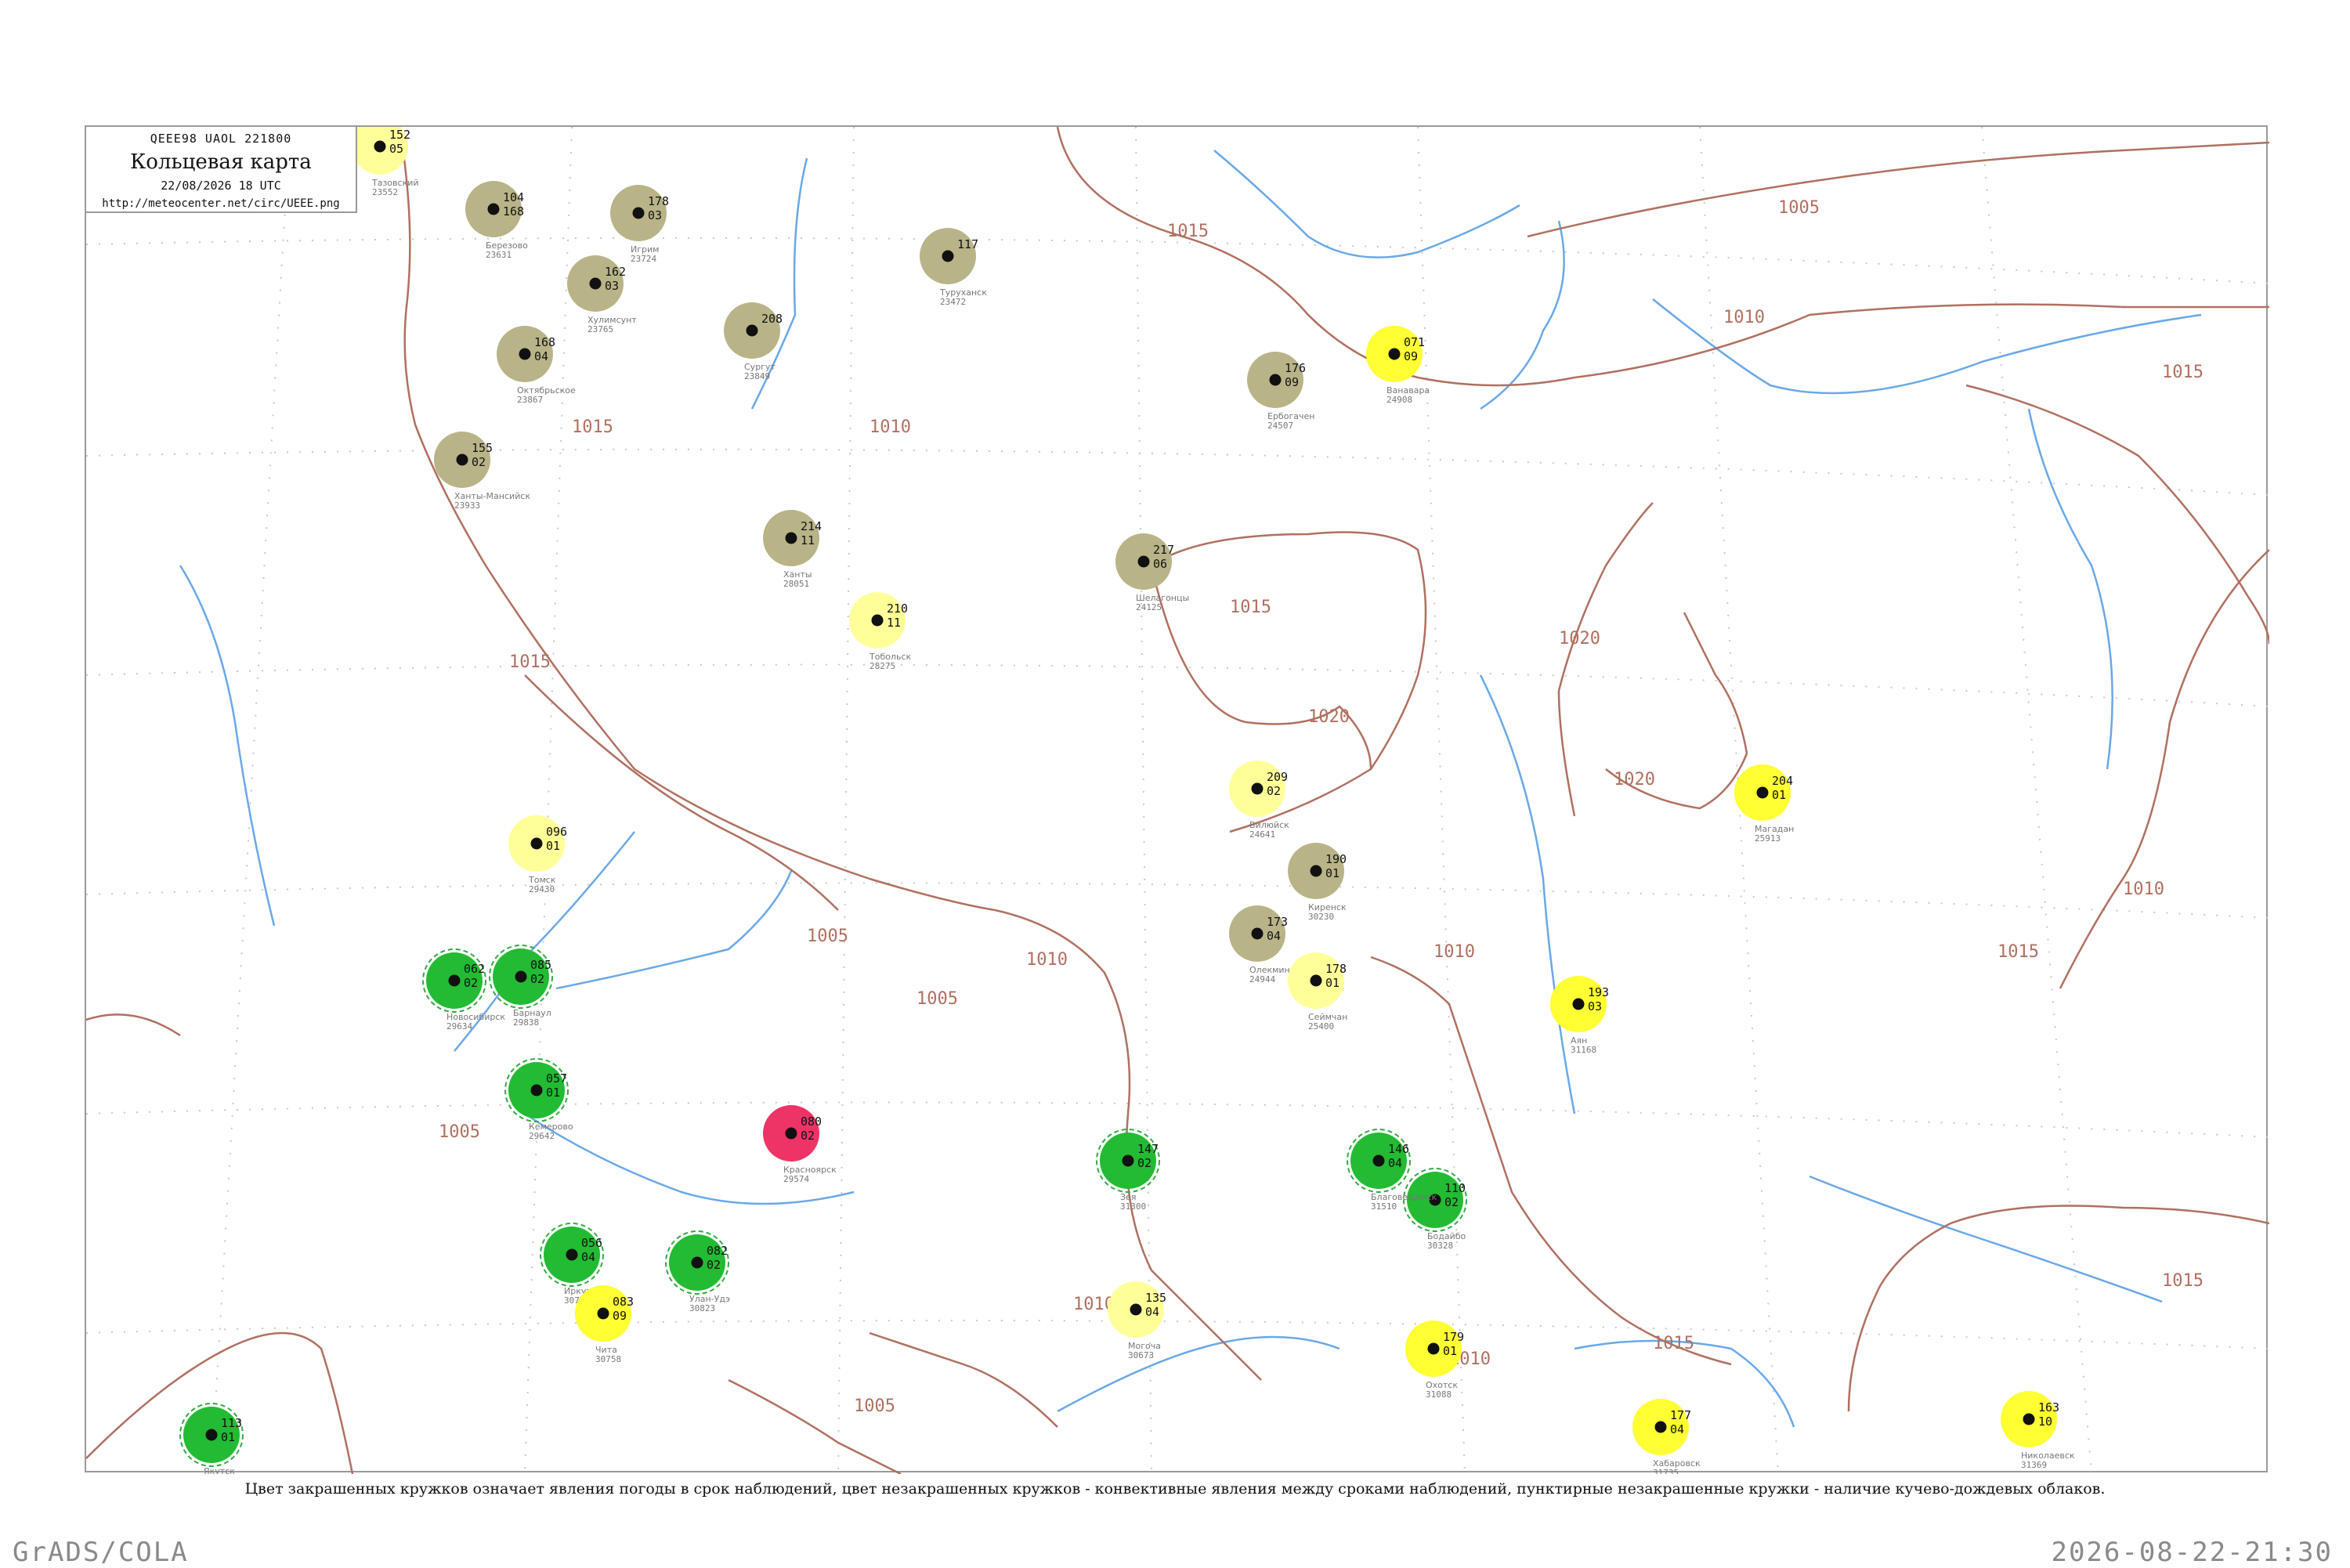  Describe the element at coordinates (1398, 1149) in the screenshot. I see `station-pressure: 146` at that location.